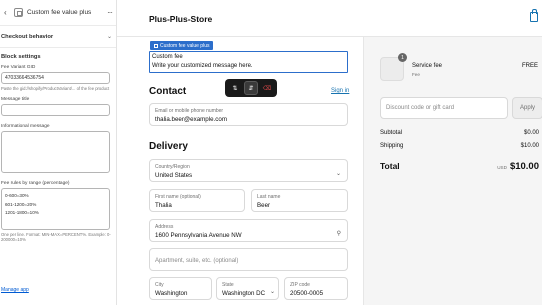 This screenshot has height=305, width=542. Describe the element at coordinates (197, 261) in the screenshot. I see `apartment-placeholder: Apartment, suite, etc. (optional)` at that location.